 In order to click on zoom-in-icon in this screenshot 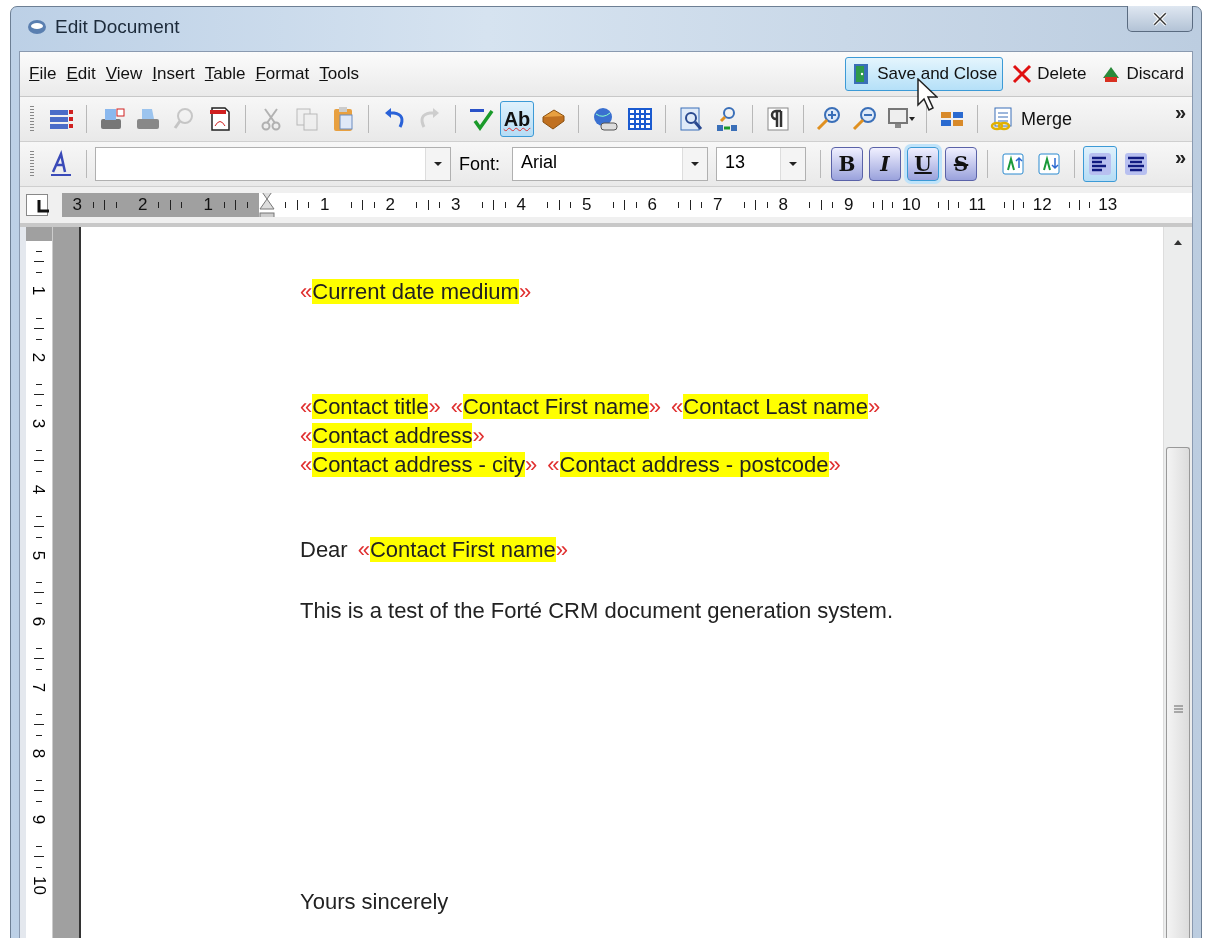, I will do `click(829, 119)`.